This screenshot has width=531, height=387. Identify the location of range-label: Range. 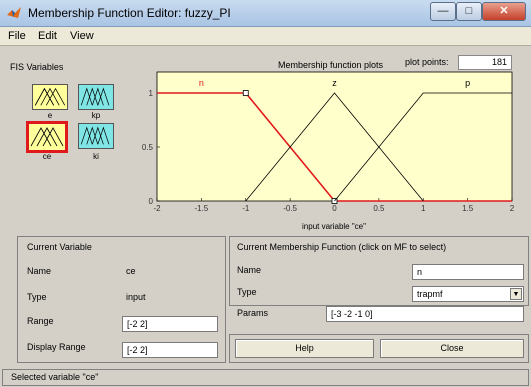
(40, 321).